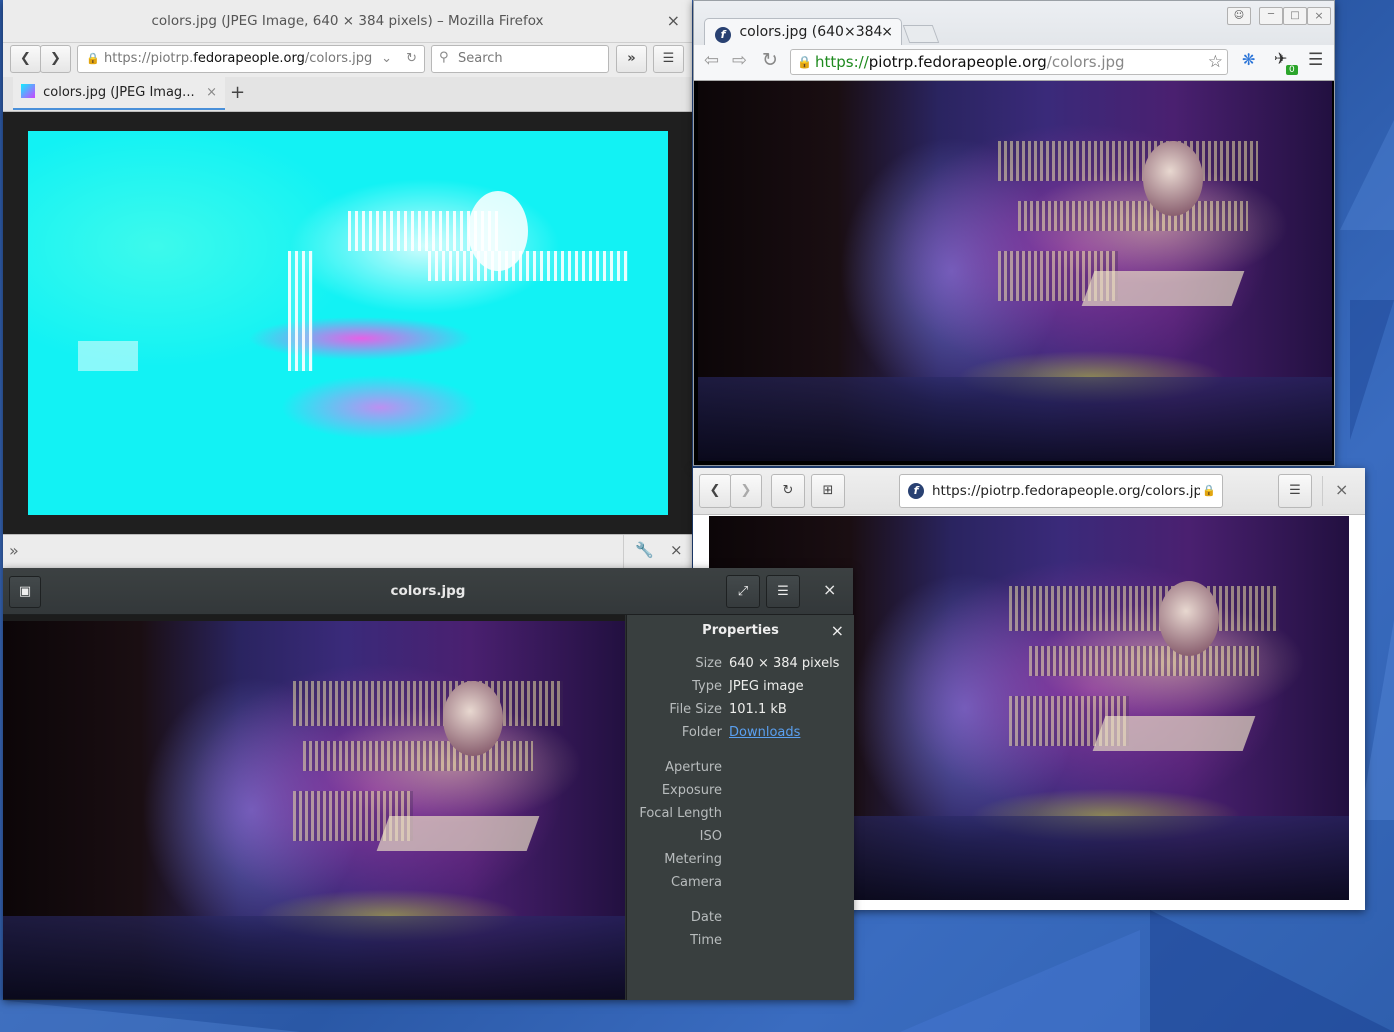 The width and height of the screenshot is (1394, 1032). I want to click on metering-label: Metering, so click(693, 859).